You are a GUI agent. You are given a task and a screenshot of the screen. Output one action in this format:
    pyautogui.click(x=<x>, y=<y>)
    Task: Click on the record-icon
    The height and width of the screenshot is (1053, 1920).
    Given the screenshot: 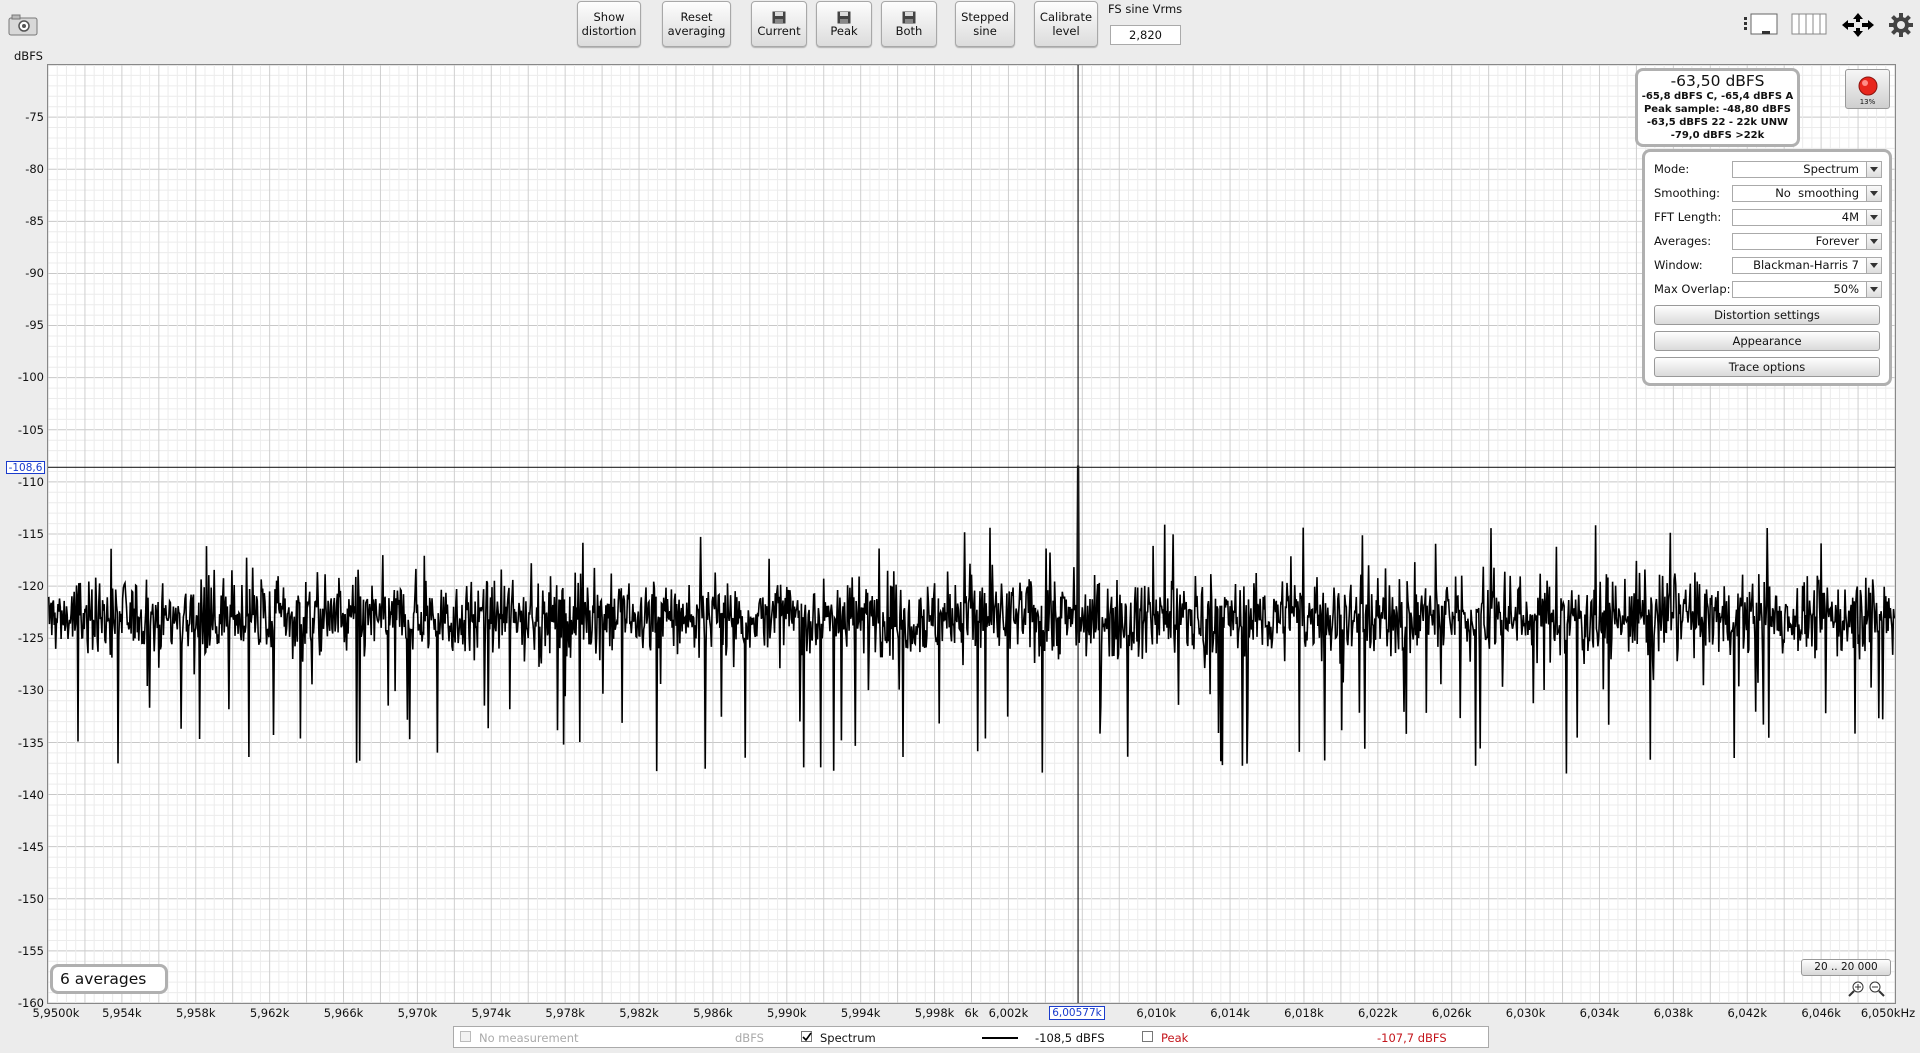 What is the action you would take?
    pyautogui.click(x=1868, y=86)
    